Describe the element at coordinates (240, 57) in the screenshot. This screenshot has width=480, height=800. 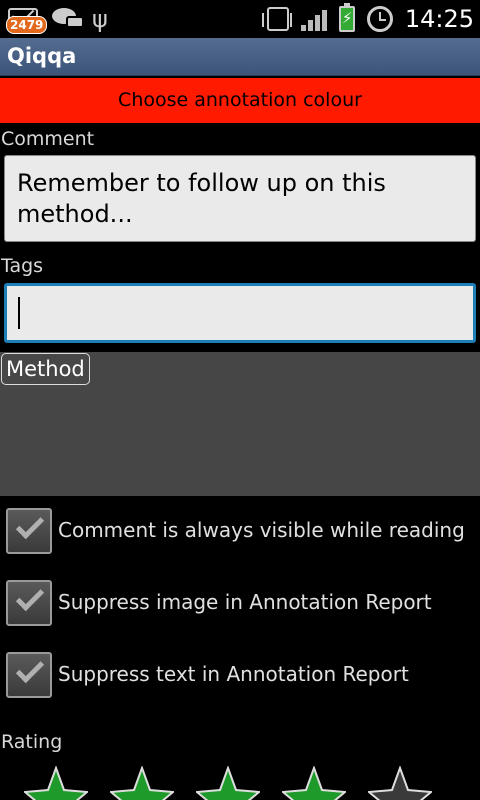
I see `app-title-bar: Qiqqa` at that location.